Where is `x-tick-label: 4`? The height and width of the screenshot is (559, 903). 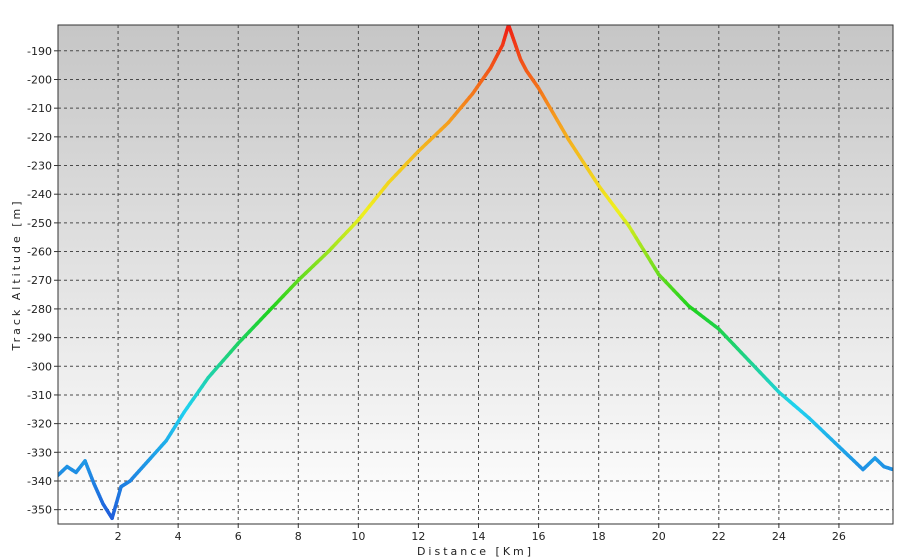 x-tick-label: 4 is located at coordinates (178, 536).